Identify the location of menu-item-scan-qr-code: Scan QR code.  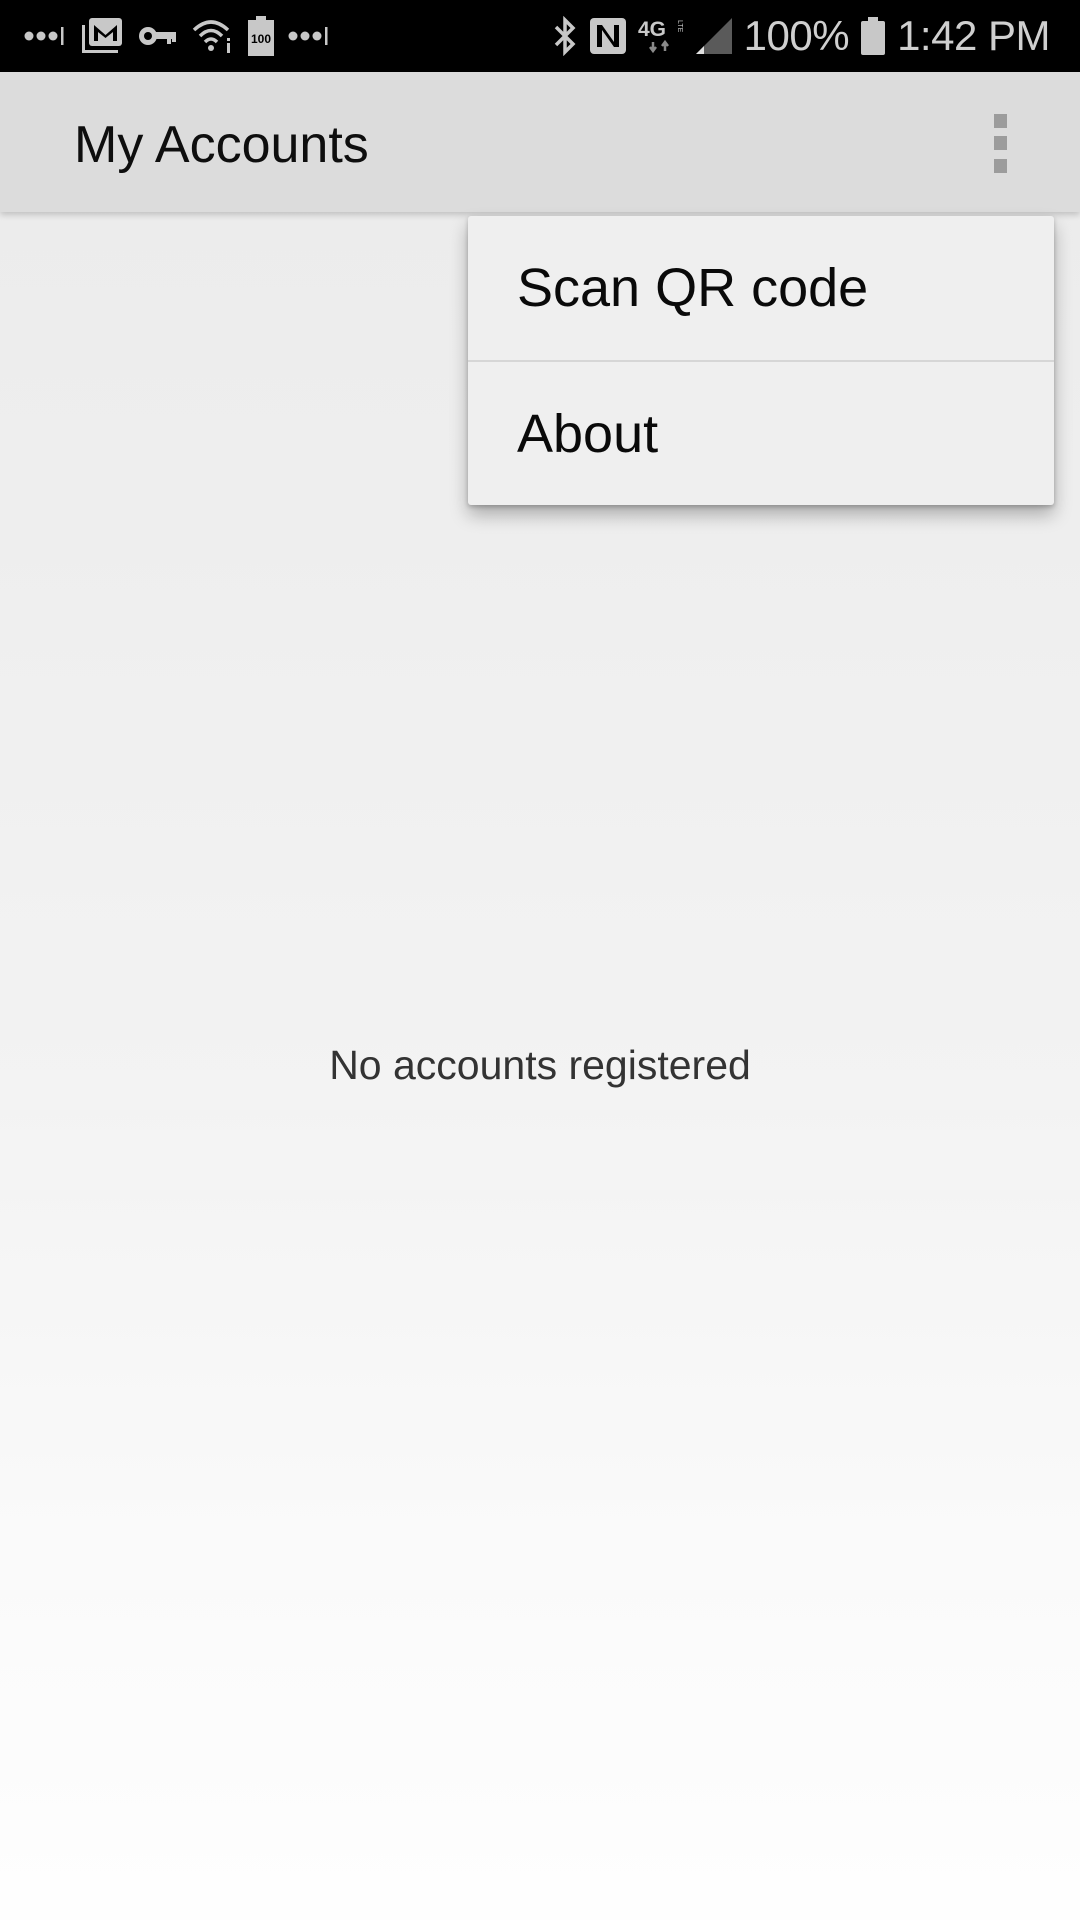
(761, 288).